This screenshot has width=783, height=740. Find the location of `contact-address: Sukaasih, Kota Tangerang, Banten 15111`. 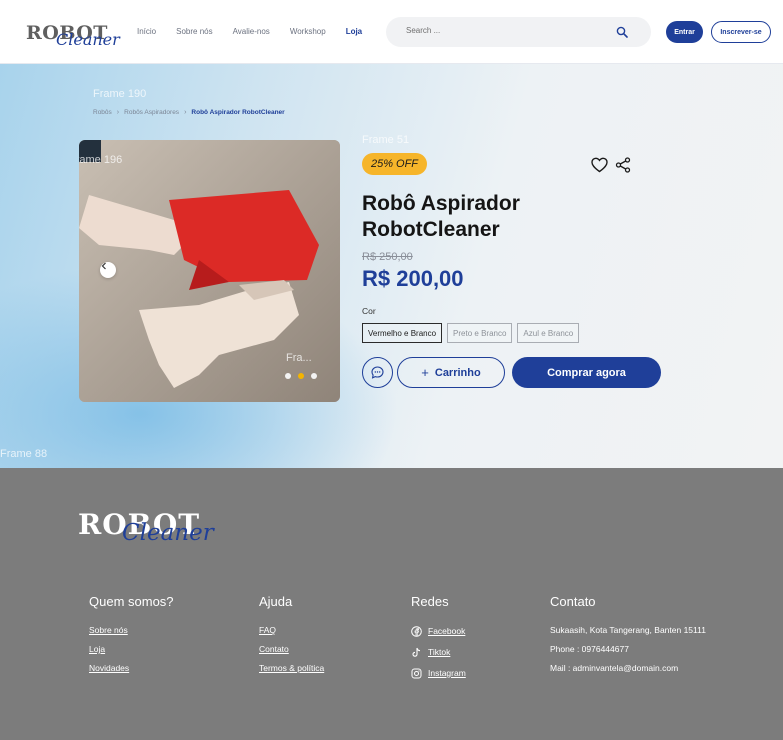

contact-address: Sukaasih, Kota Tangerang, Banten 15111 is located at coordinates (628, 630).